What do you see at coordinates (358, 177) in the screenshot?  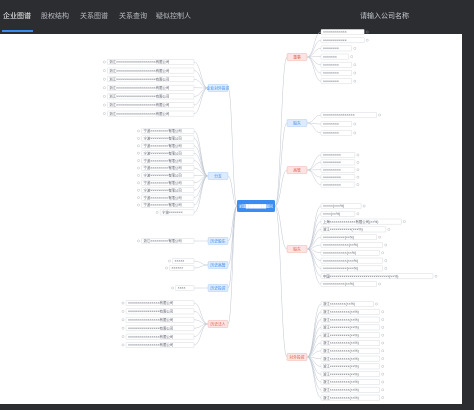 I see `right-cat-2-item-3-expand-icon` at bounding box center [358, 177].